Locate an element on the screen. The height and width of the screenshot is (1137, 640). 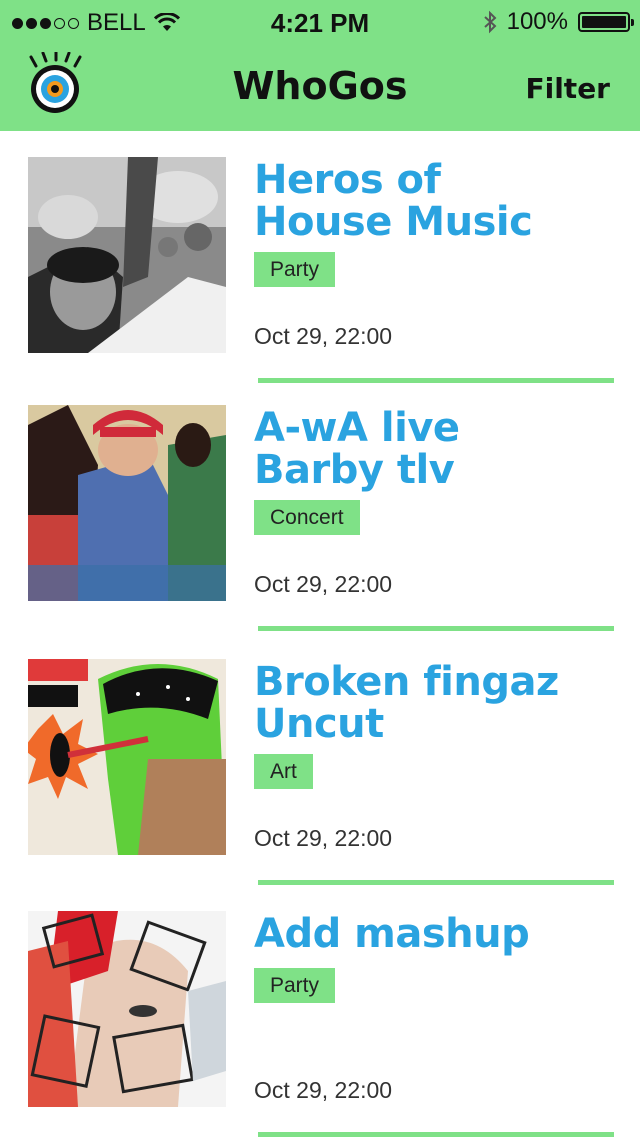
event-title: Heros of House Music is located at coordinates (439, 201).